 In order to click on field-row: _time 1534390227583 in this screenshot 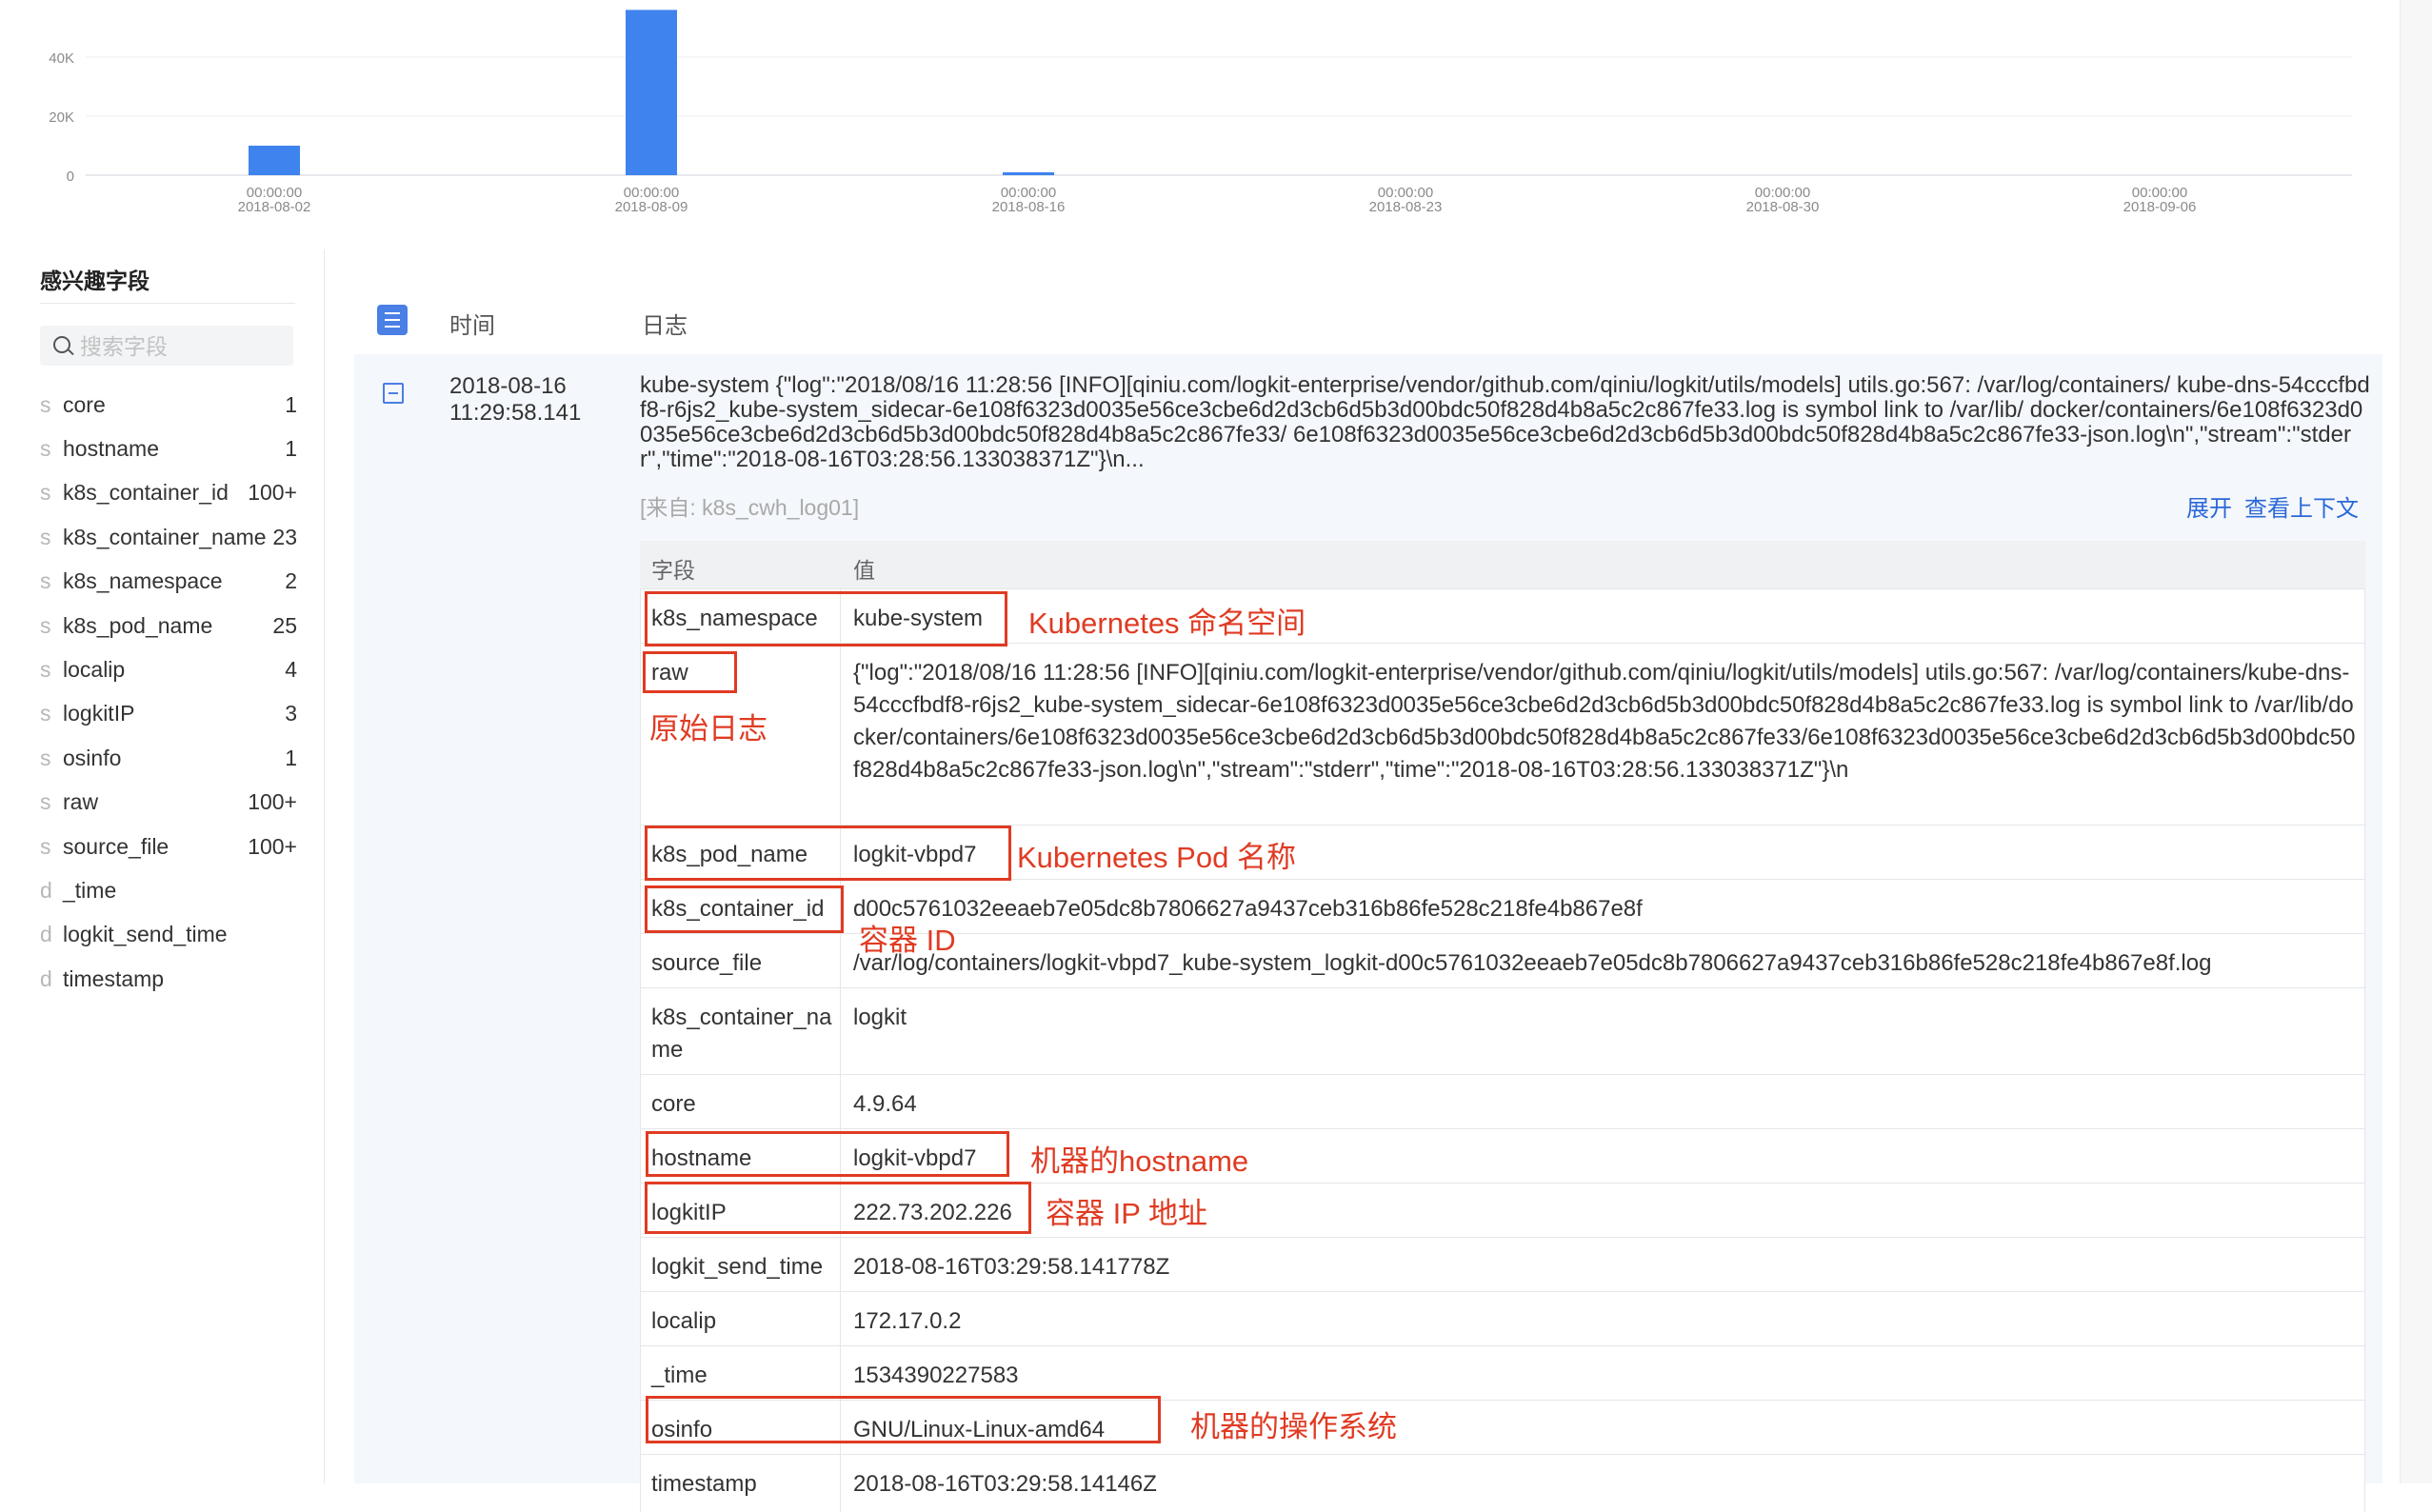, I will do `click(1503, 1372)`.